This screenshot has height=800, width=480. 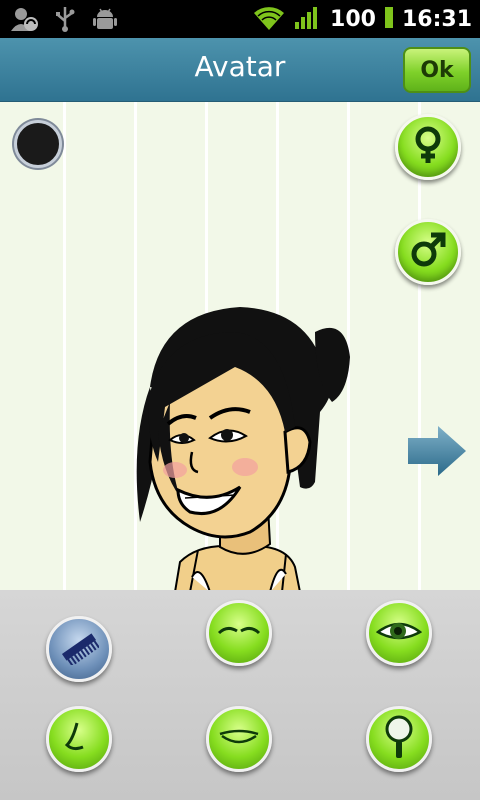 What do you see at coordinates (437, 453) in the screenshot?
I see `arrow-right-icon` at bounding box center [437, 453].